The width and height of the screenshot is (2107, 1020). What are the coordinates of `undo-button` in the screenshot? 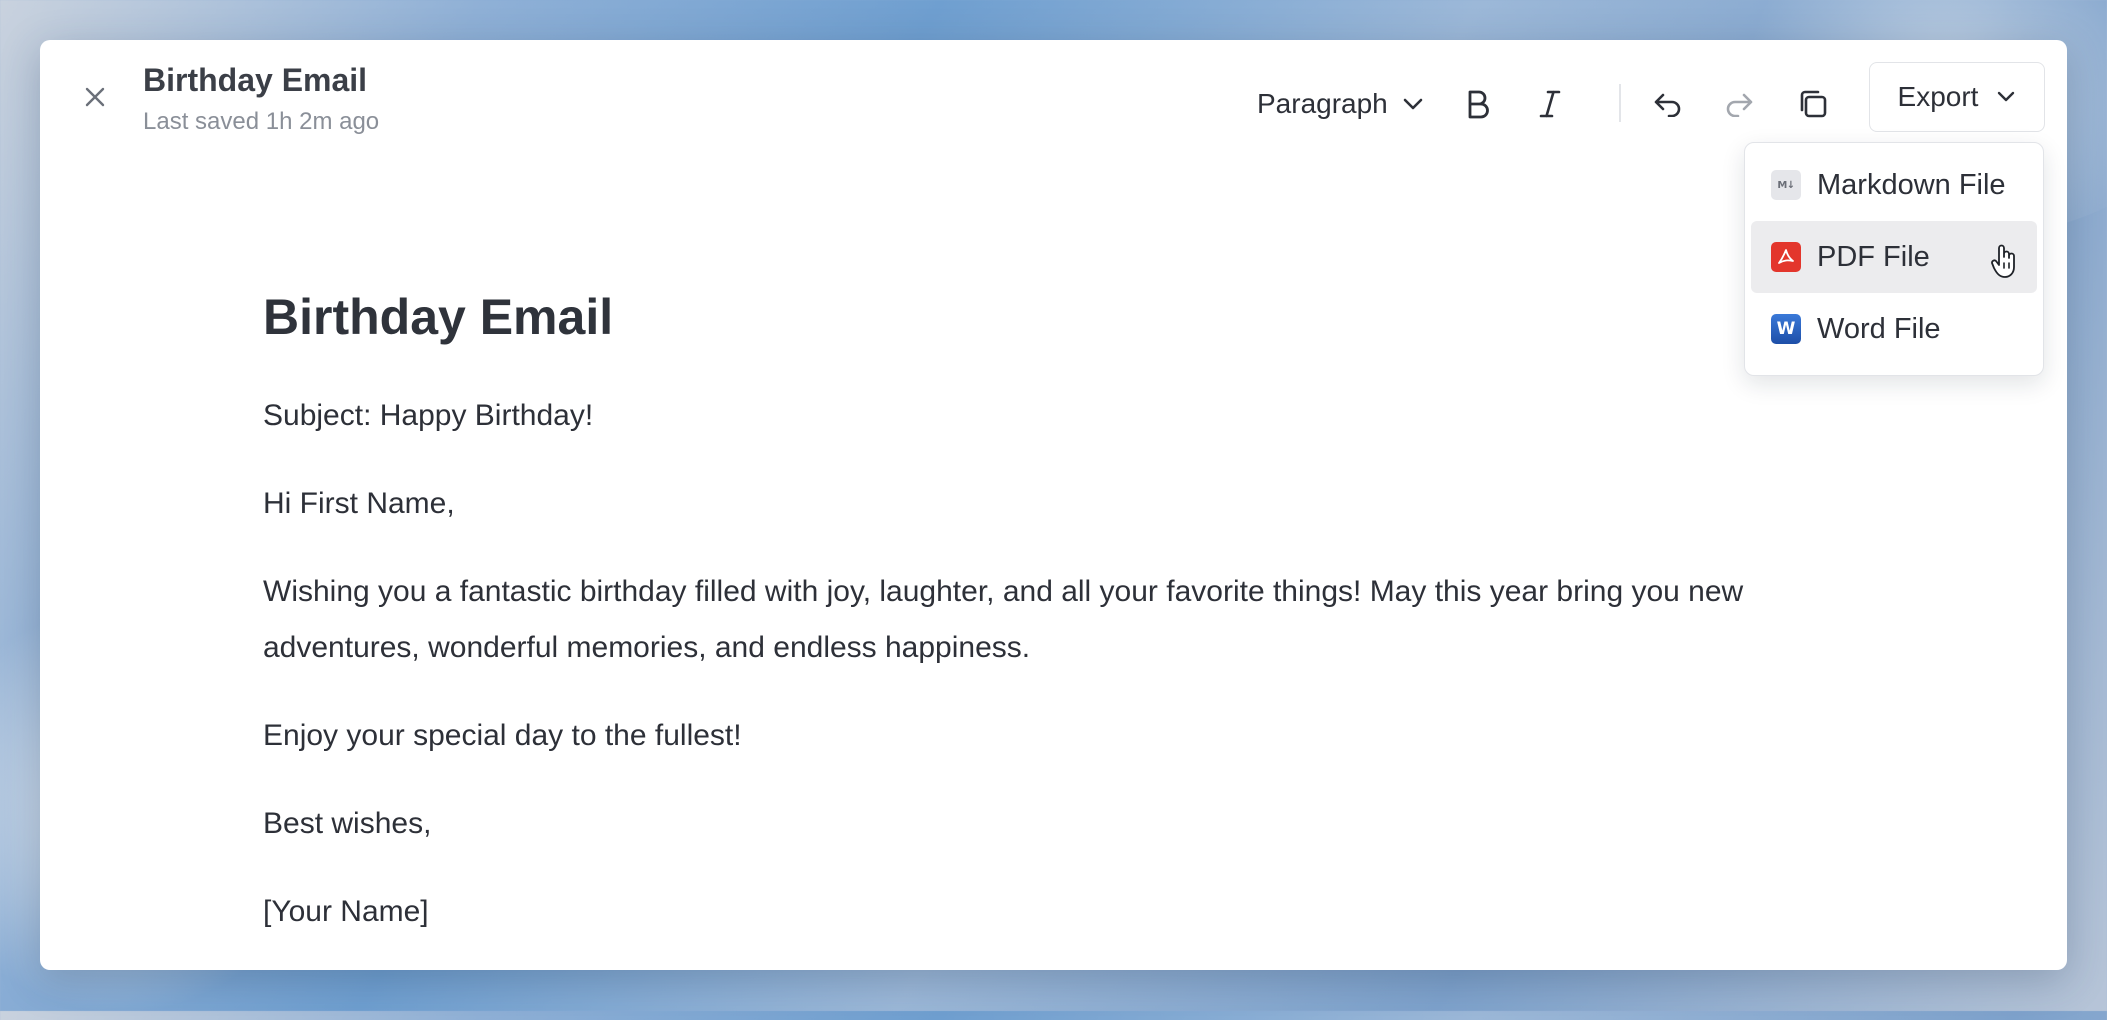 It's located at (1668, 104).